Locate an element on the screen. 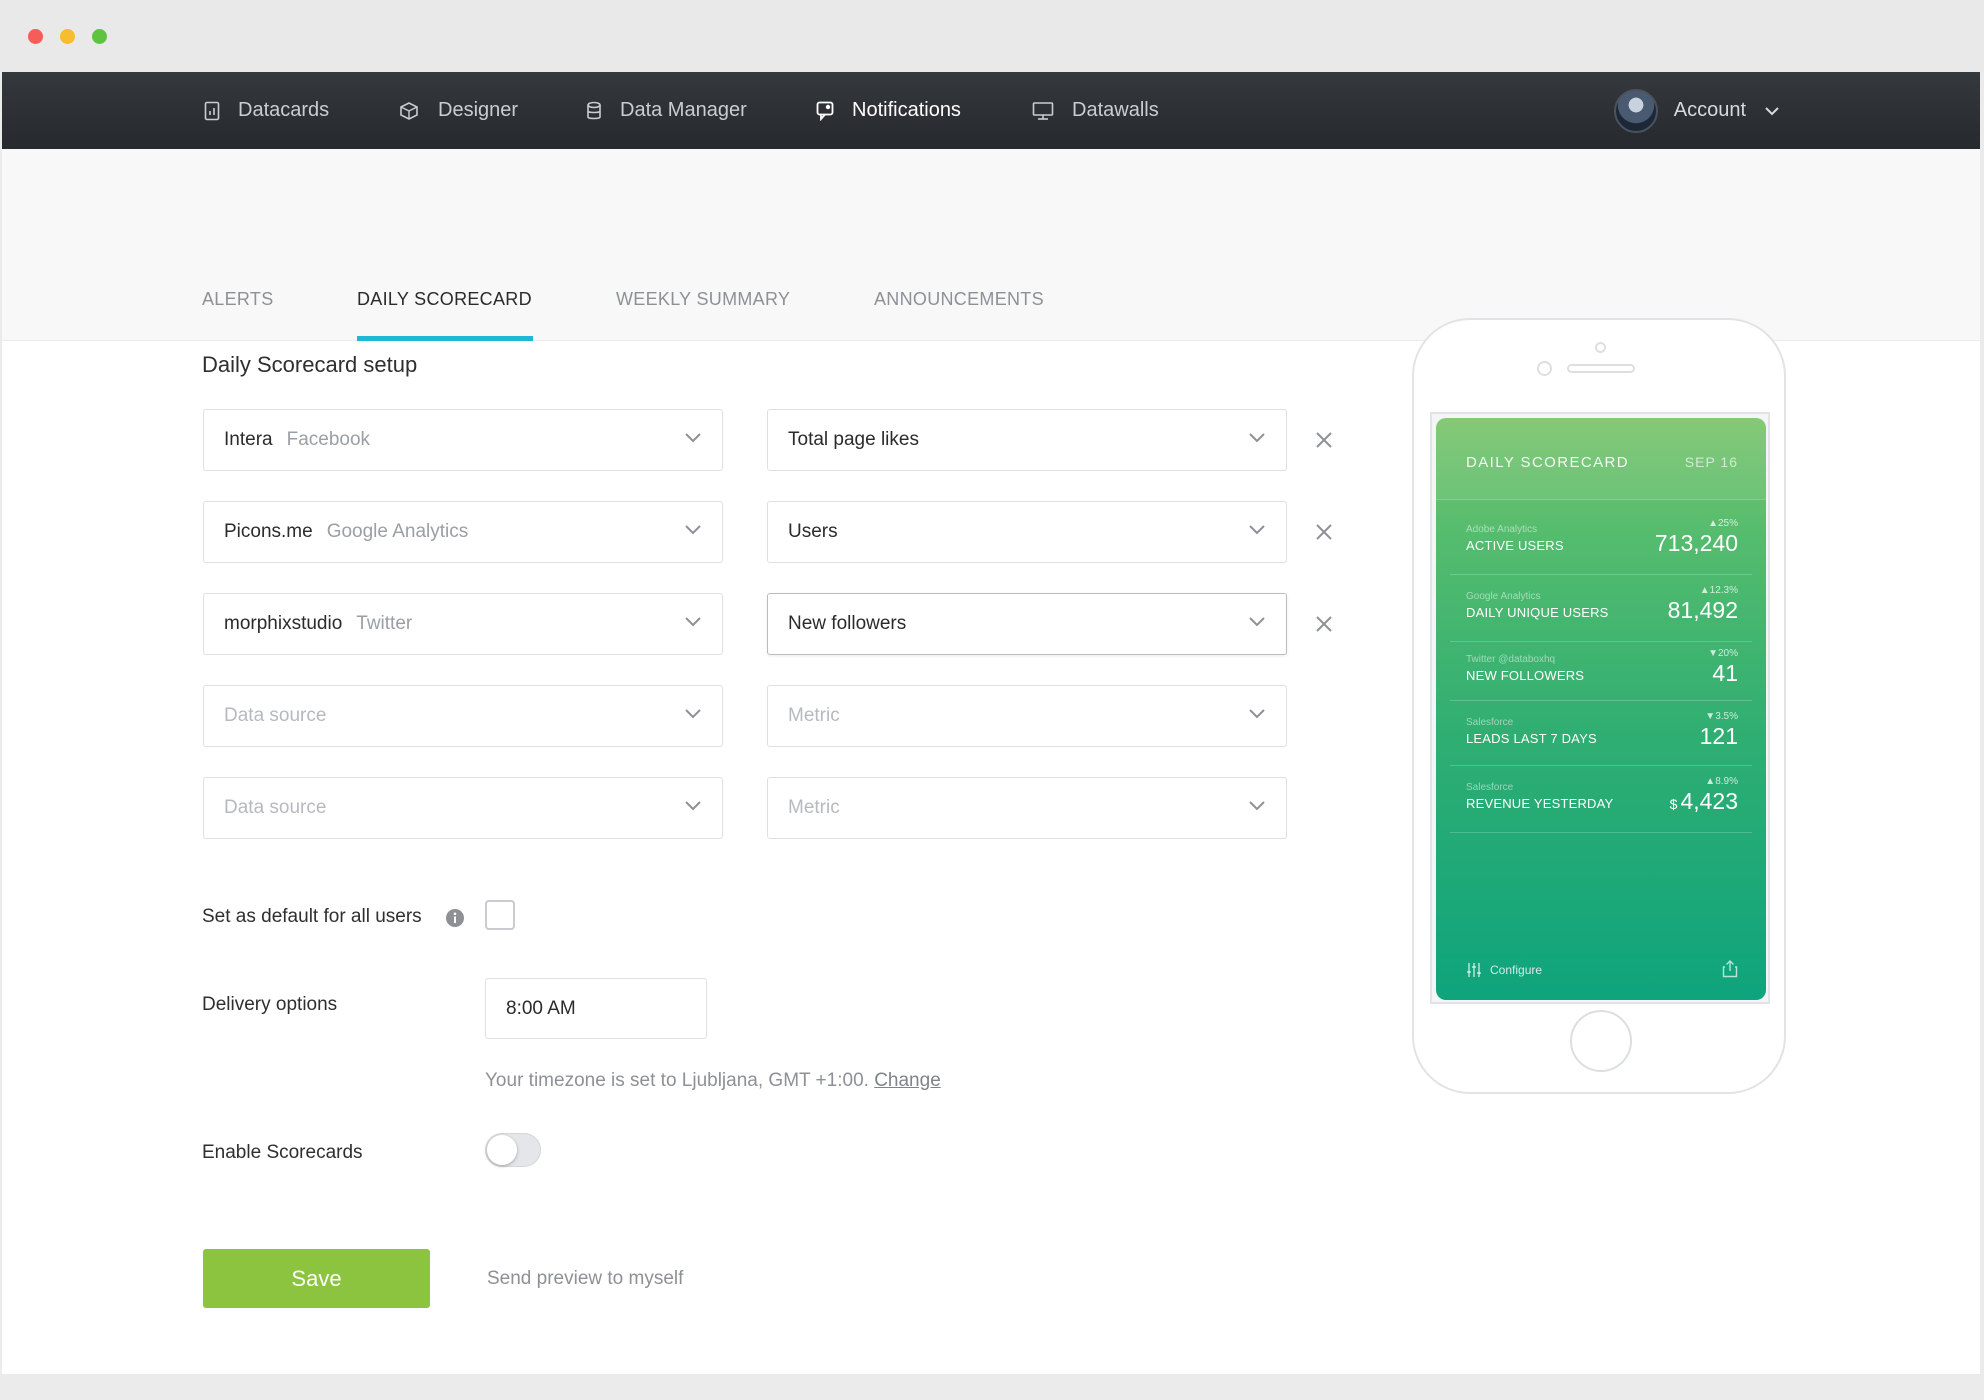 The height and width of the screenshot is (1400, 1984). metric-value: Total page likes is located at coordinates (853, 439).